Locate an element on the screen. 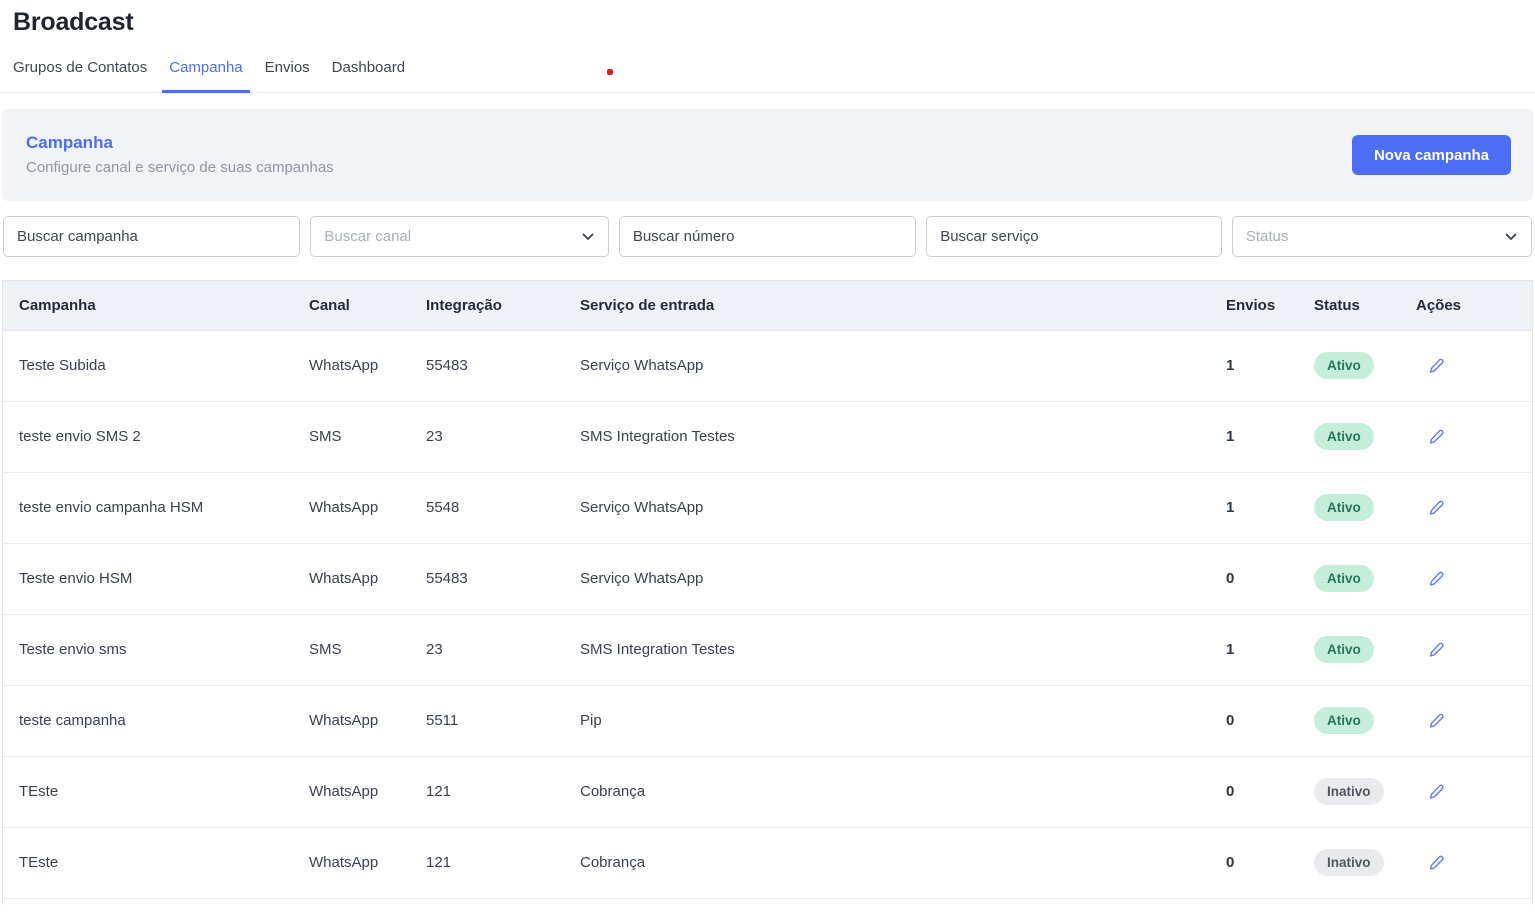 The image size is (1535, 919). entry-service-value: SMS Integration Testes is located at coordinates (657, 649).